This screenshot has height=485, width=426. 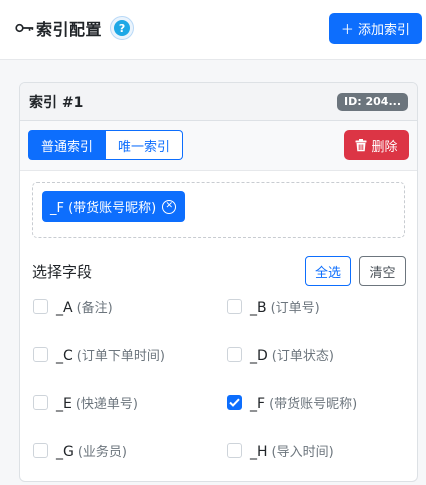 What do you see at coordinates (218, 210) in the screenshot?
I see `selected-fields-zone: _F (带货账号昵称) ✕` at bounding box center [218, 210].